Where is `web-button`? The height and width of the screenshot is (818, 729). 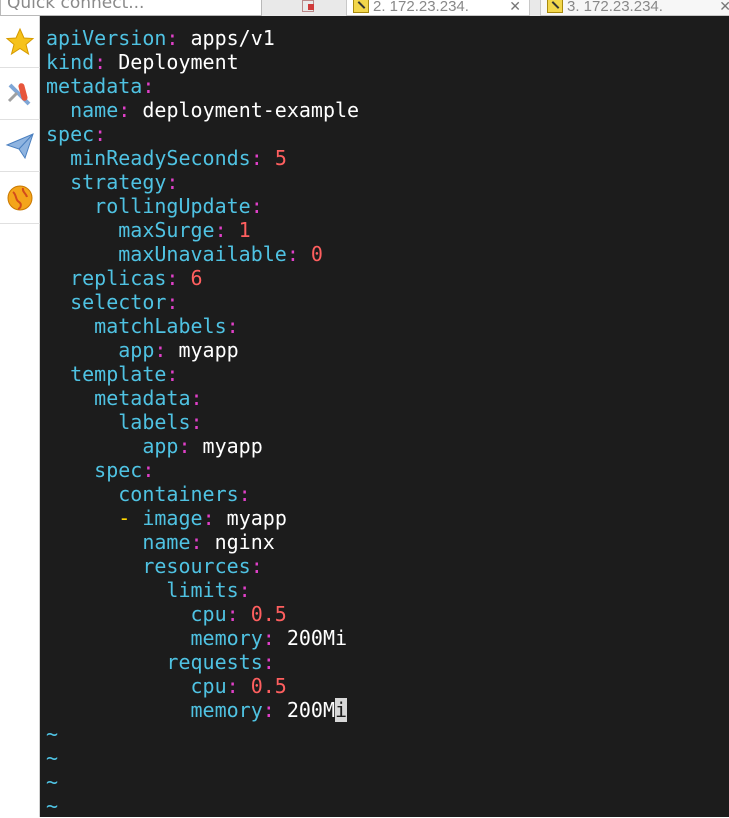 web-button is located at coordinates (20, 198).